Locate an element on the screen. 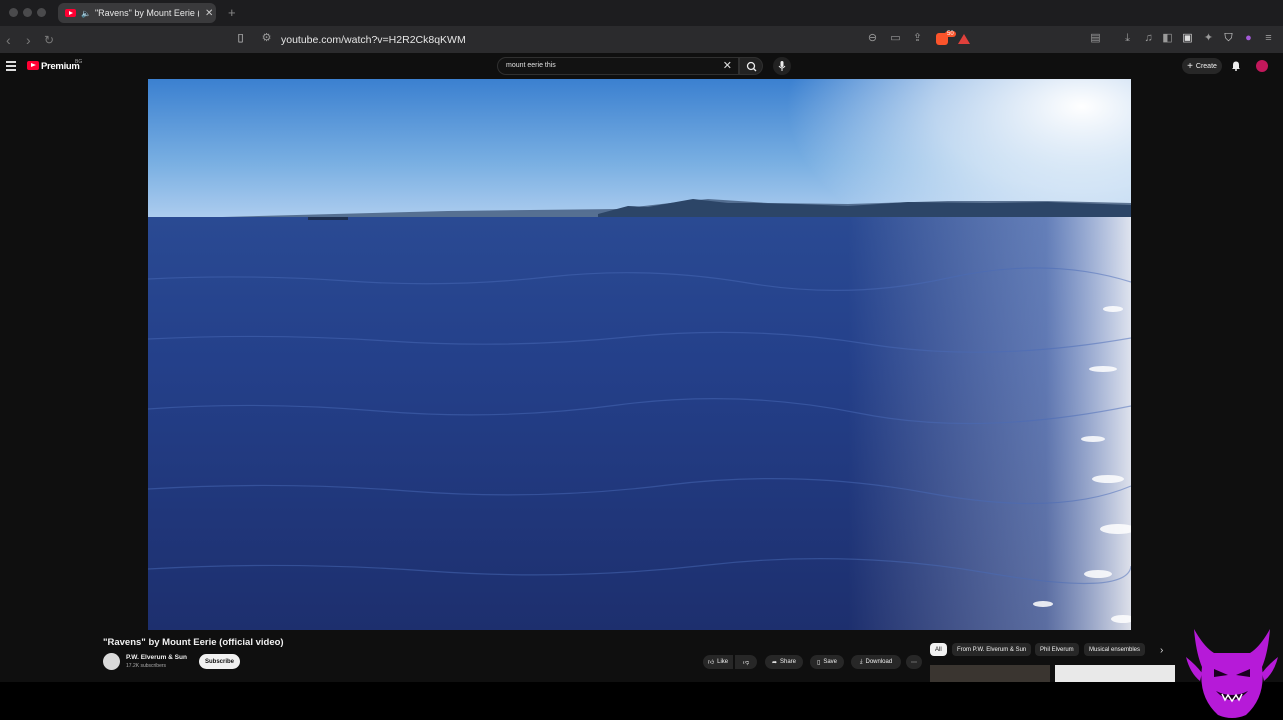  new-tab-icon: + is located at coordinates (232, 12).